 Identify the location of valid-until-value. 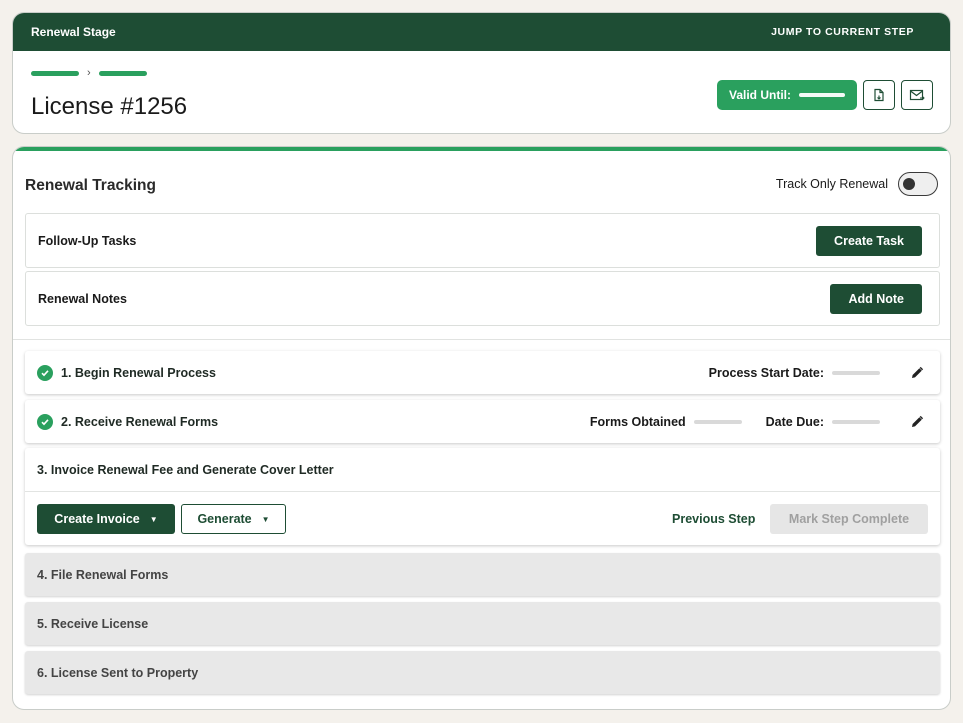
(822, 95).